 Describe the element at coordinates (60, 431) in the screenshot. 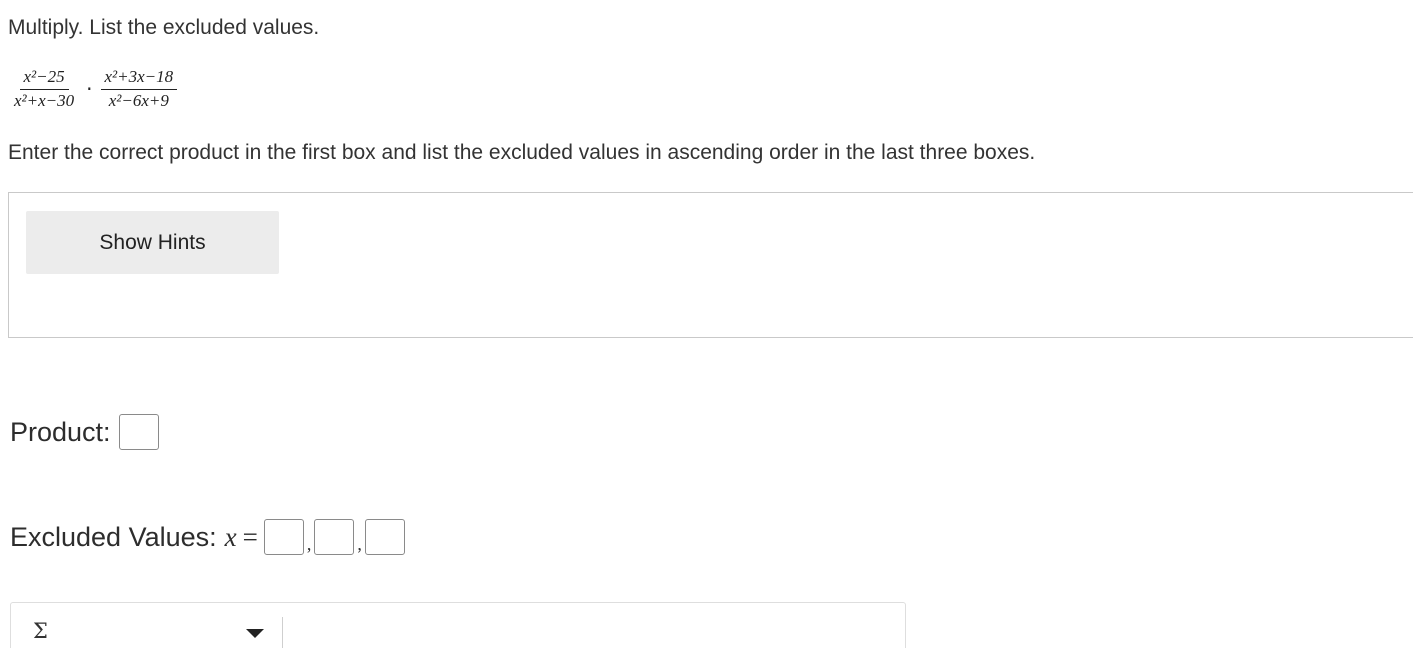

I see `product-label: Product:` at that location.